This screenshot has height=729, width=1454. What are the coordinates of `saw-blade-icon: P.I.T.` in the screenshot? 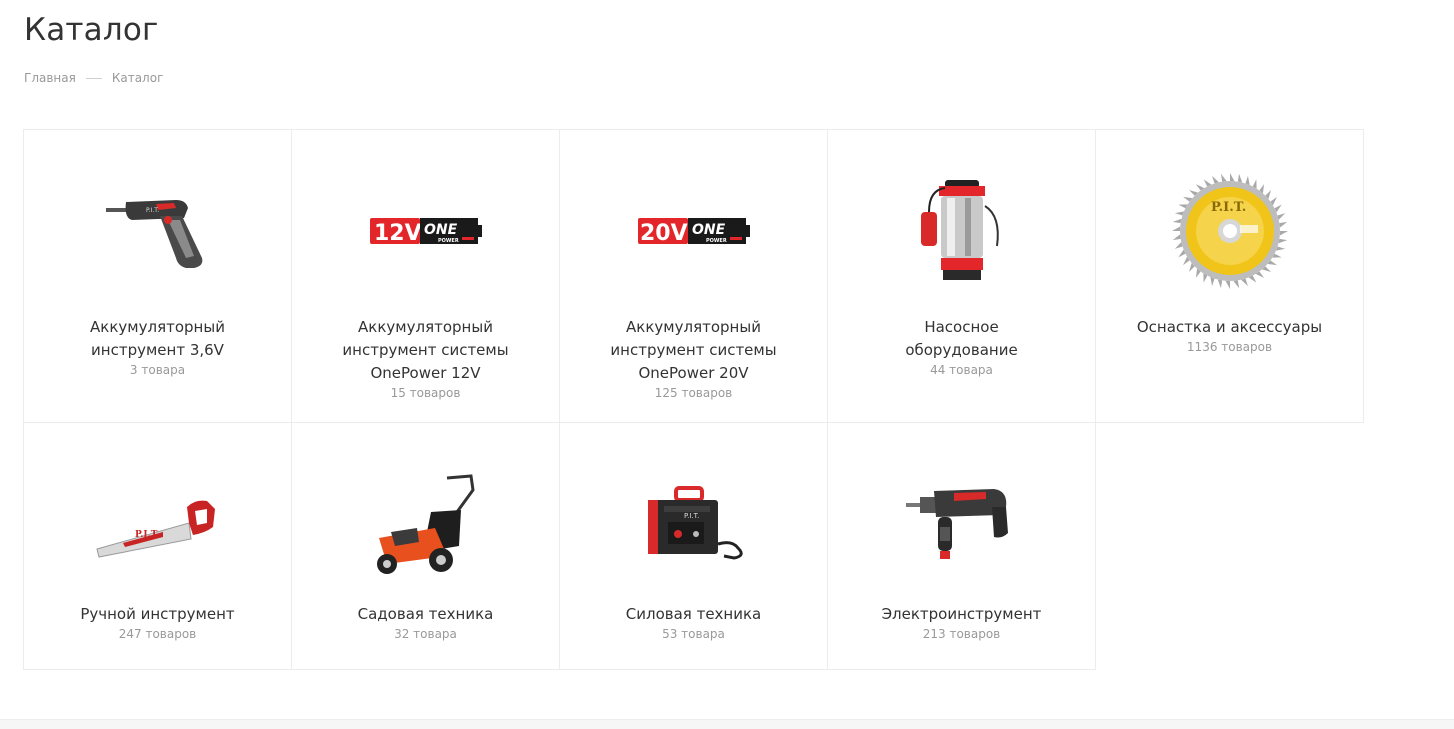 It's located at (1229, 231).